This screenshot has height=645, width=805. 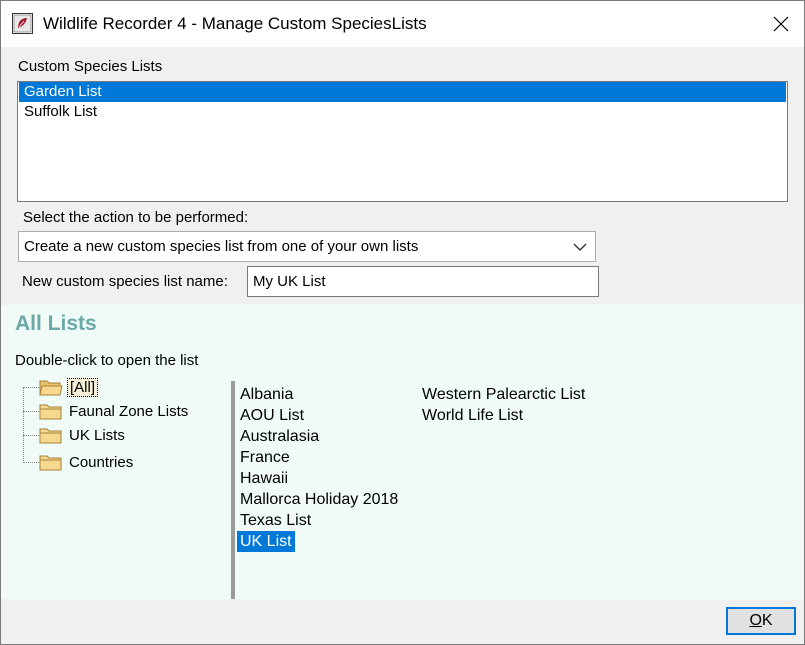 What do you see at coordinates (51, 387) in the screenshot?
I see `folder-open-icon` at bounding box center [51, 387].